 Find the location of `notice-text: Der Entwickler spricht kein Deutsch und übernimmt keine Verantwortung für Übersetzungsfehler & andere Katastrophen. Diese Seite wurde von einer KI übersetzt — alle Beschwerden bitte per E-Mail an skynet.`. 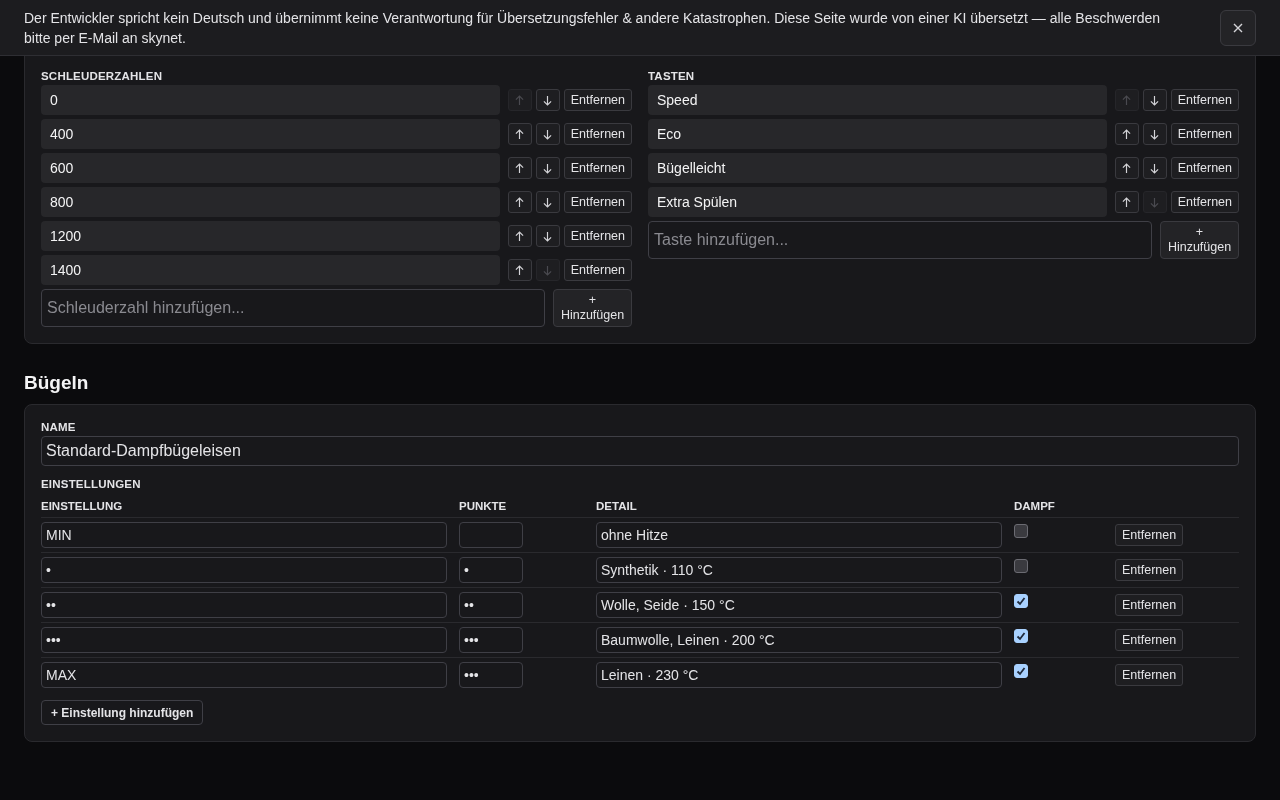

notice-text: Der Entwickler spricht kein Deutsch und übernimmt keine Verantwortung für Übersetzungsfehler & andere Katastrophen. Diese Seite wurde von einer KI übersetzt — alle Beschwerden bitte per E-Mail an skynet. is located at coordinates (593, 28).